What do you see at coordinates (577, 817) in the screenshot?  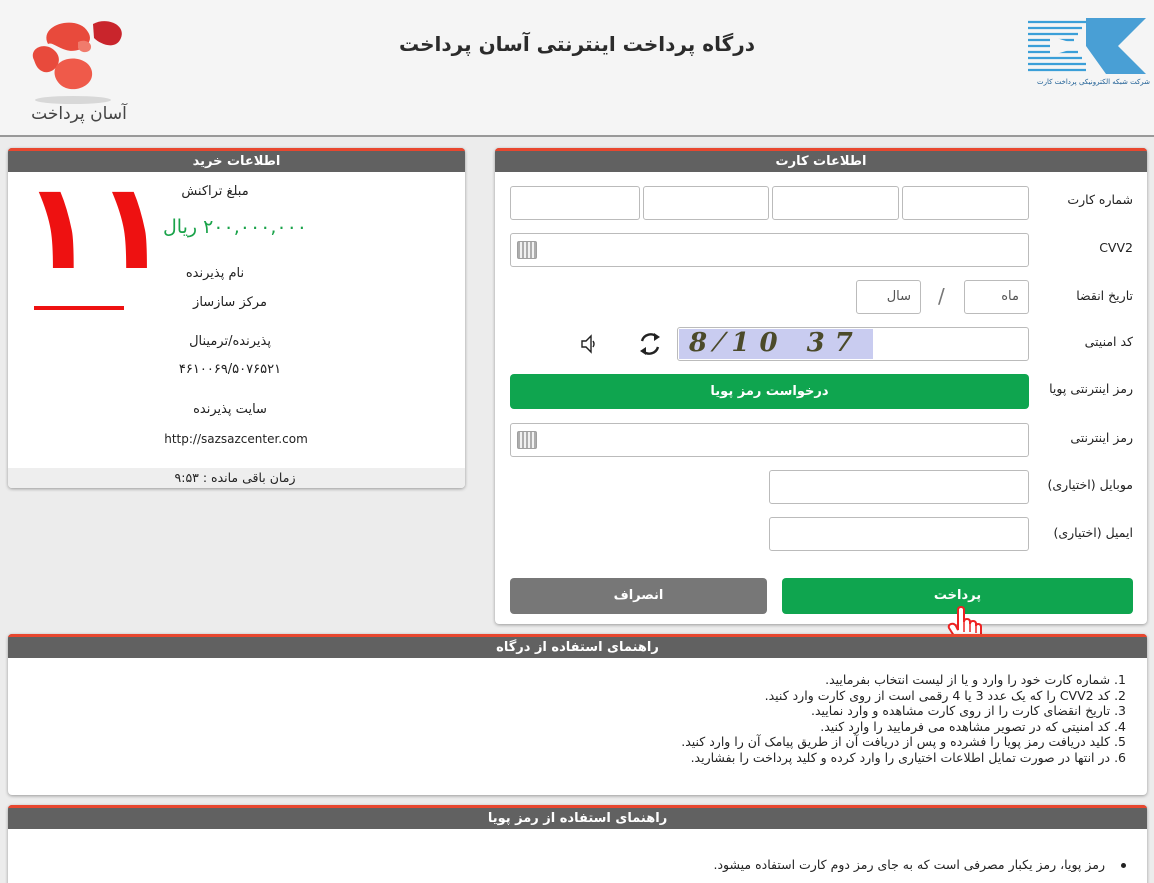 I see `dynamic-pin-guide-title: راهنمای استفاده از رمز پویا` at bounding box center [577, 817].